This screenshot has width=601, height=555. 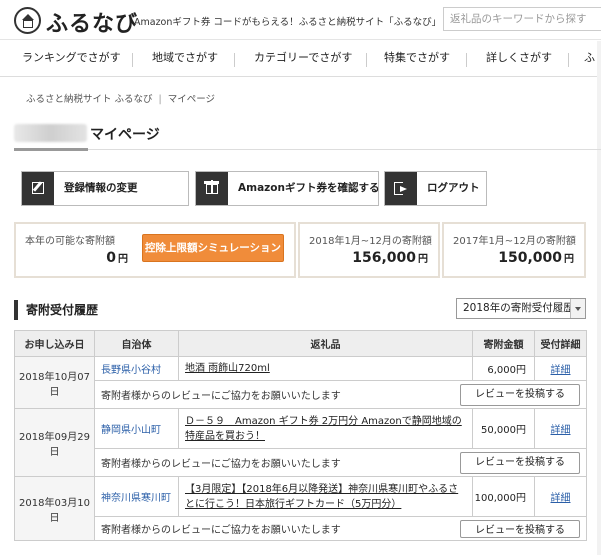 I want to click on simulation-button: 控除上限額シミュレーション, so click(x=213, y=248).